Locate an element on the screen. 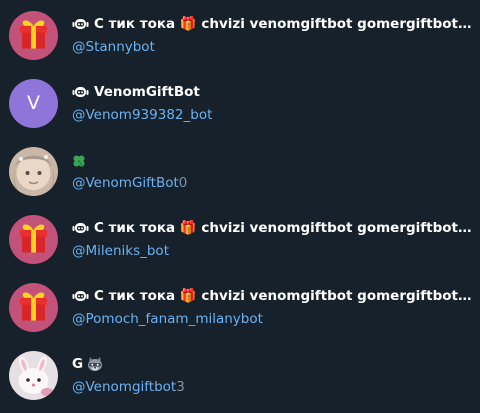  clover-icon is located at coordinates (79, 160).